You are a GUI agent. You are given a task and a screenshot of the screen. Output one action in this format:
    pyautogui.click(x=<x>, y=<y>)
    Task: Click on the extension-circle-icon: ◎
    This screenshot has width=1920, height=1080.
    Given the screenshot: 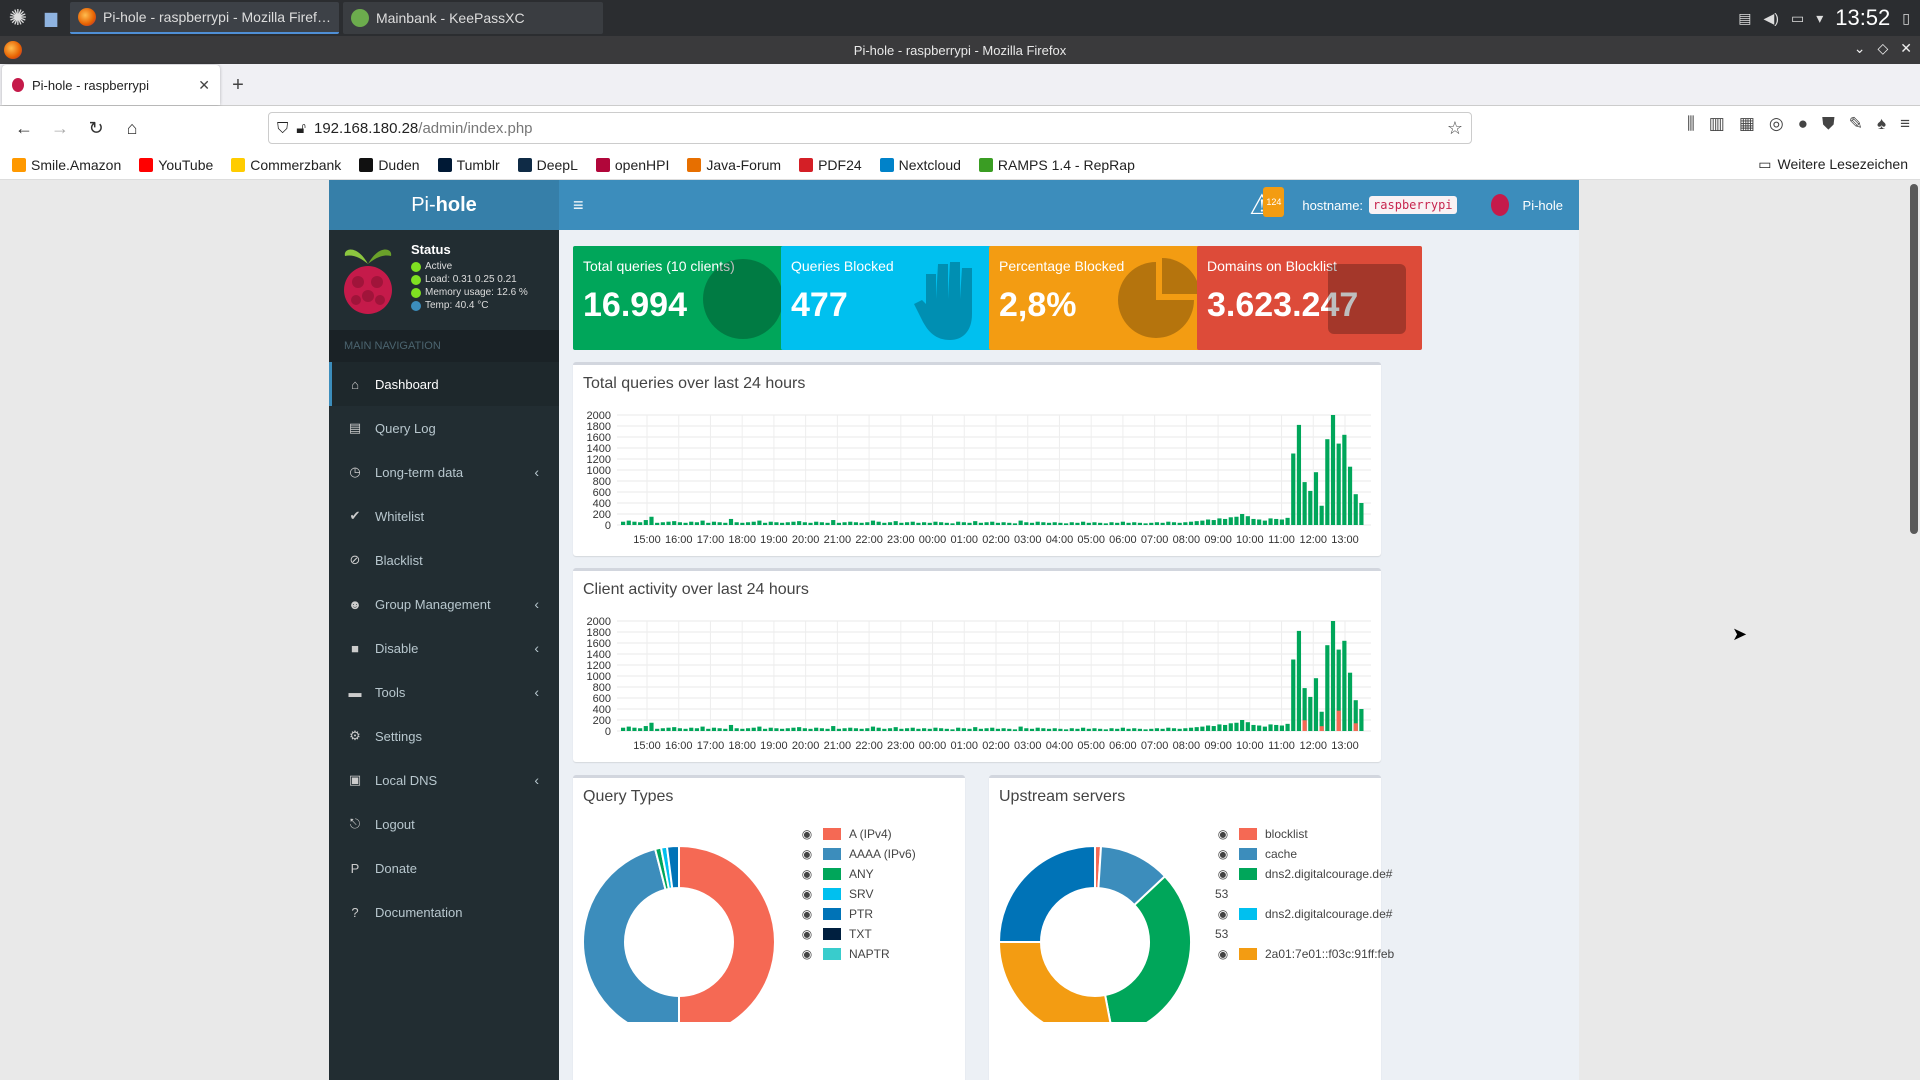 What is the action you would take?
    pyautogui.click(x=1776, y=124)
    